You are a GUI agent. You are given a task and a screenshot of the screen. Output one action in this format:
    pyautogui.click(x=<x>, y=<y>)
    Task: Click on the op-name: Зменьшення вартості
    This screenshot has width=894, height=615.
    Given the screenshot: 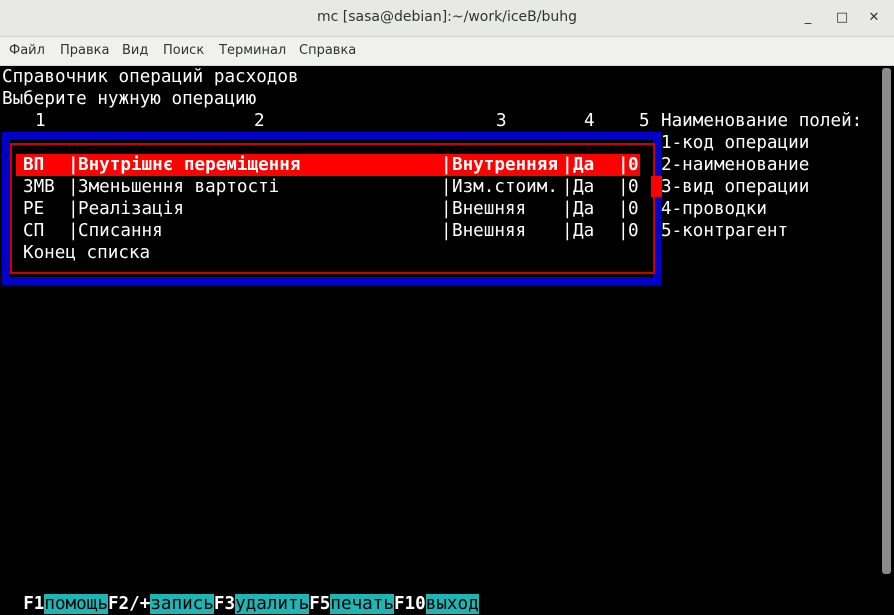 What is the action you would take?
    pyautogui.click(x=179, y=187)
    